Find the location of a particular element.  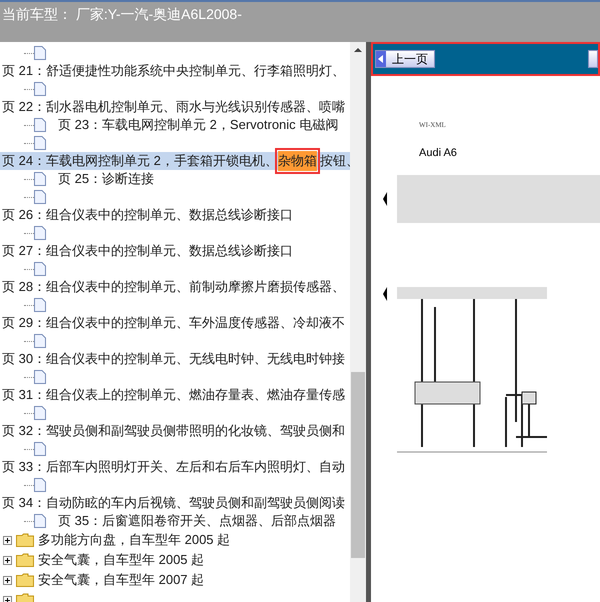

tree-row: 页 29：组合仪表中的控制单元、车外温度传感器、冷却液不 is located at coordinates (175, 323).